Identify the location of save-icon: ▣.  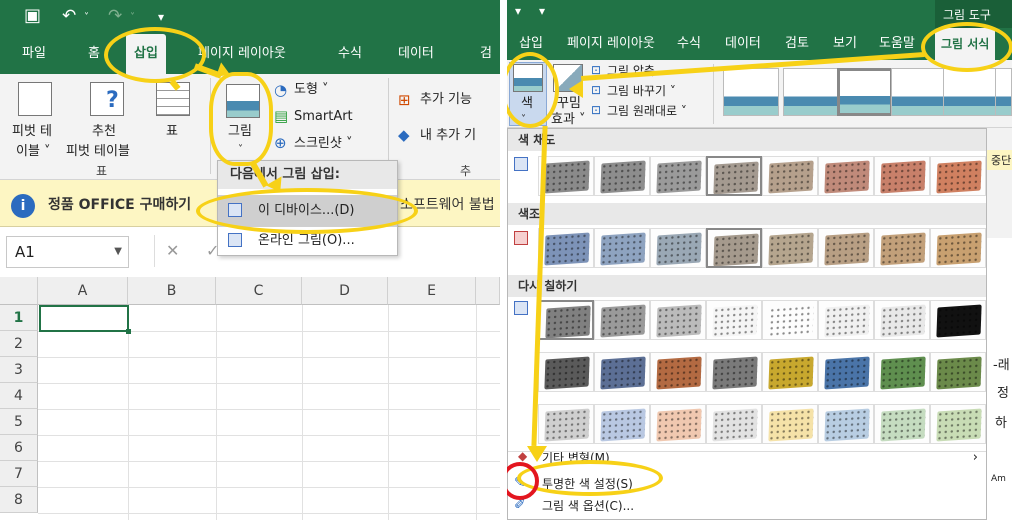
(32, 15).